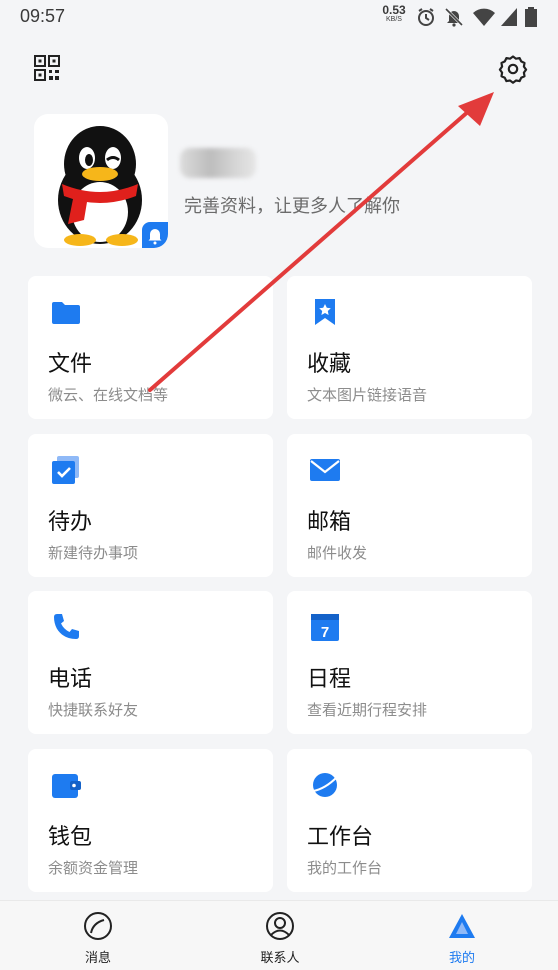 The width and height of the screenshot is (558, 970). What do you see at coordinates (367, 710) in the screenshot?
I see `card-desc: 查看近期行程安排` at bounding box center [367, 710].